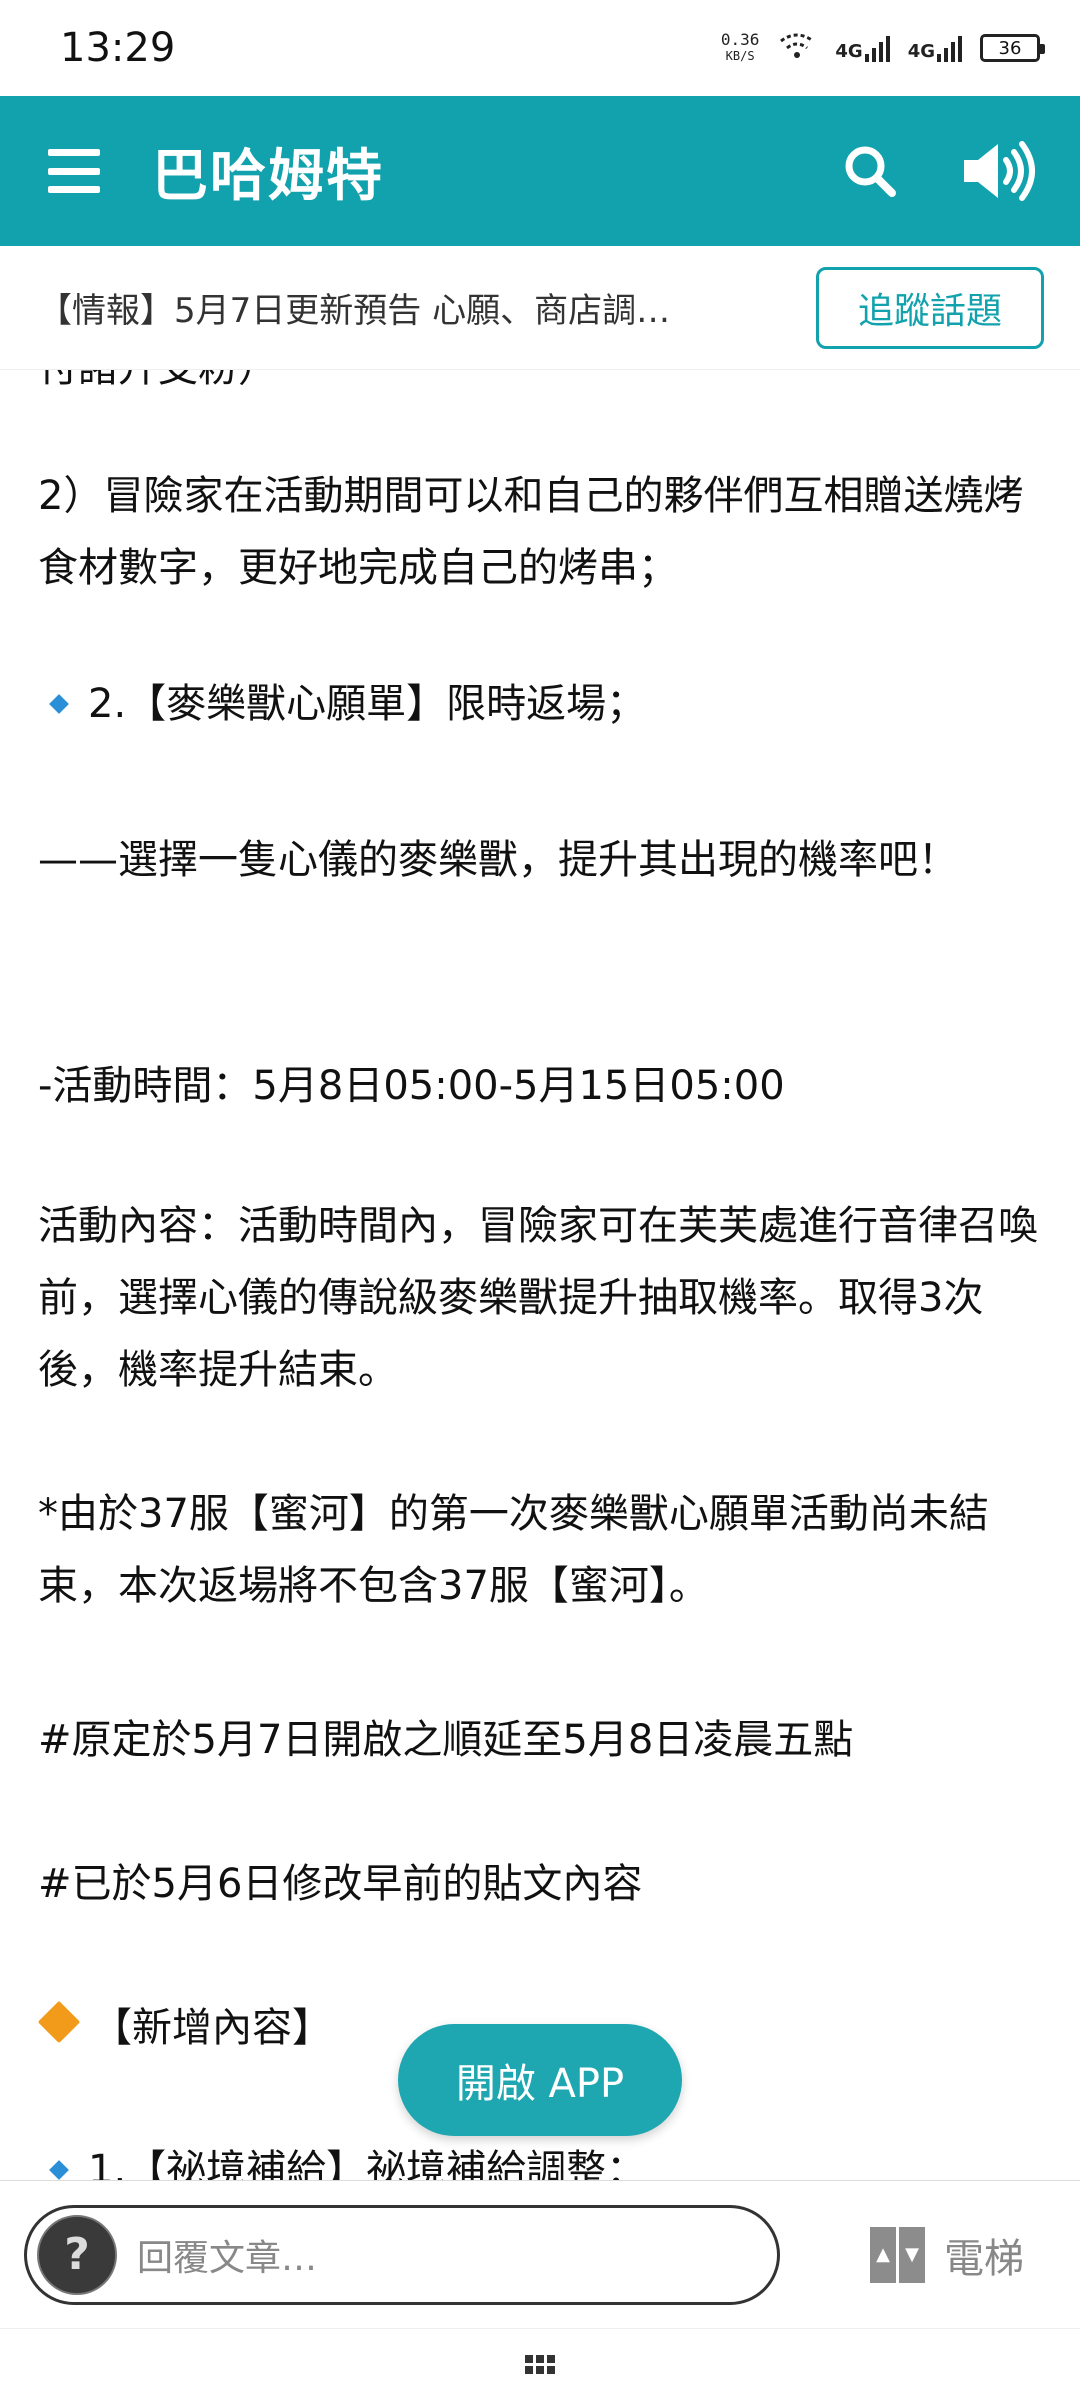 This screenshot has width=1080, height=2400. What do you see at coordinates (268, 176) in the screenshot?
I see `brand-title: 巴哈姆特` at bounding box center [268, 176].